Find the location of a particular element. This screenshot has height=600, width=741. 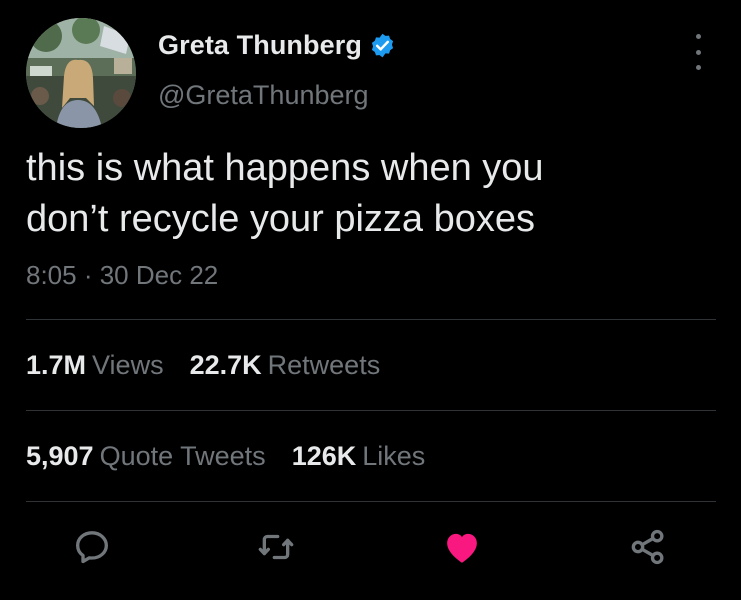

stats-row-1: 1.7M Views 22.7K Retweets is located at coordinates (216, 365).